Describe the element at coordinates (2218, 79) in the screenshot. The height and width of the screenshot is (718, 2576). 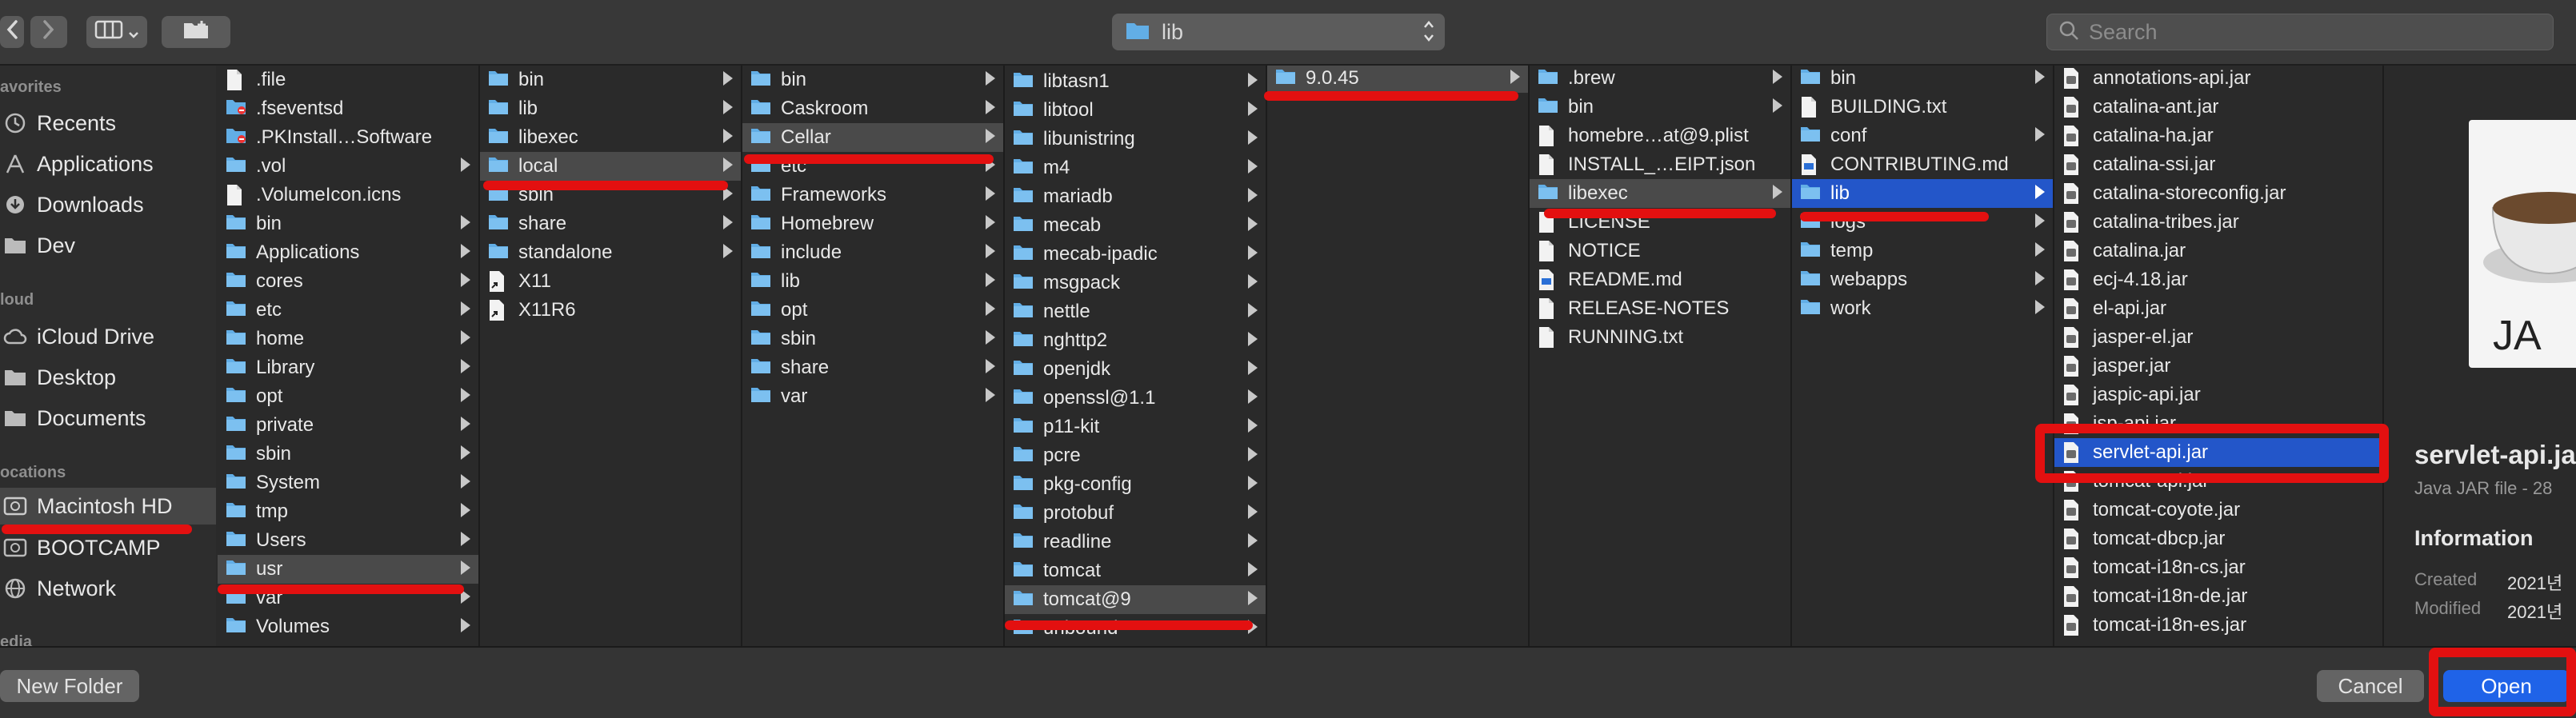
I see `column-row: annotations-api.jar` at that location.